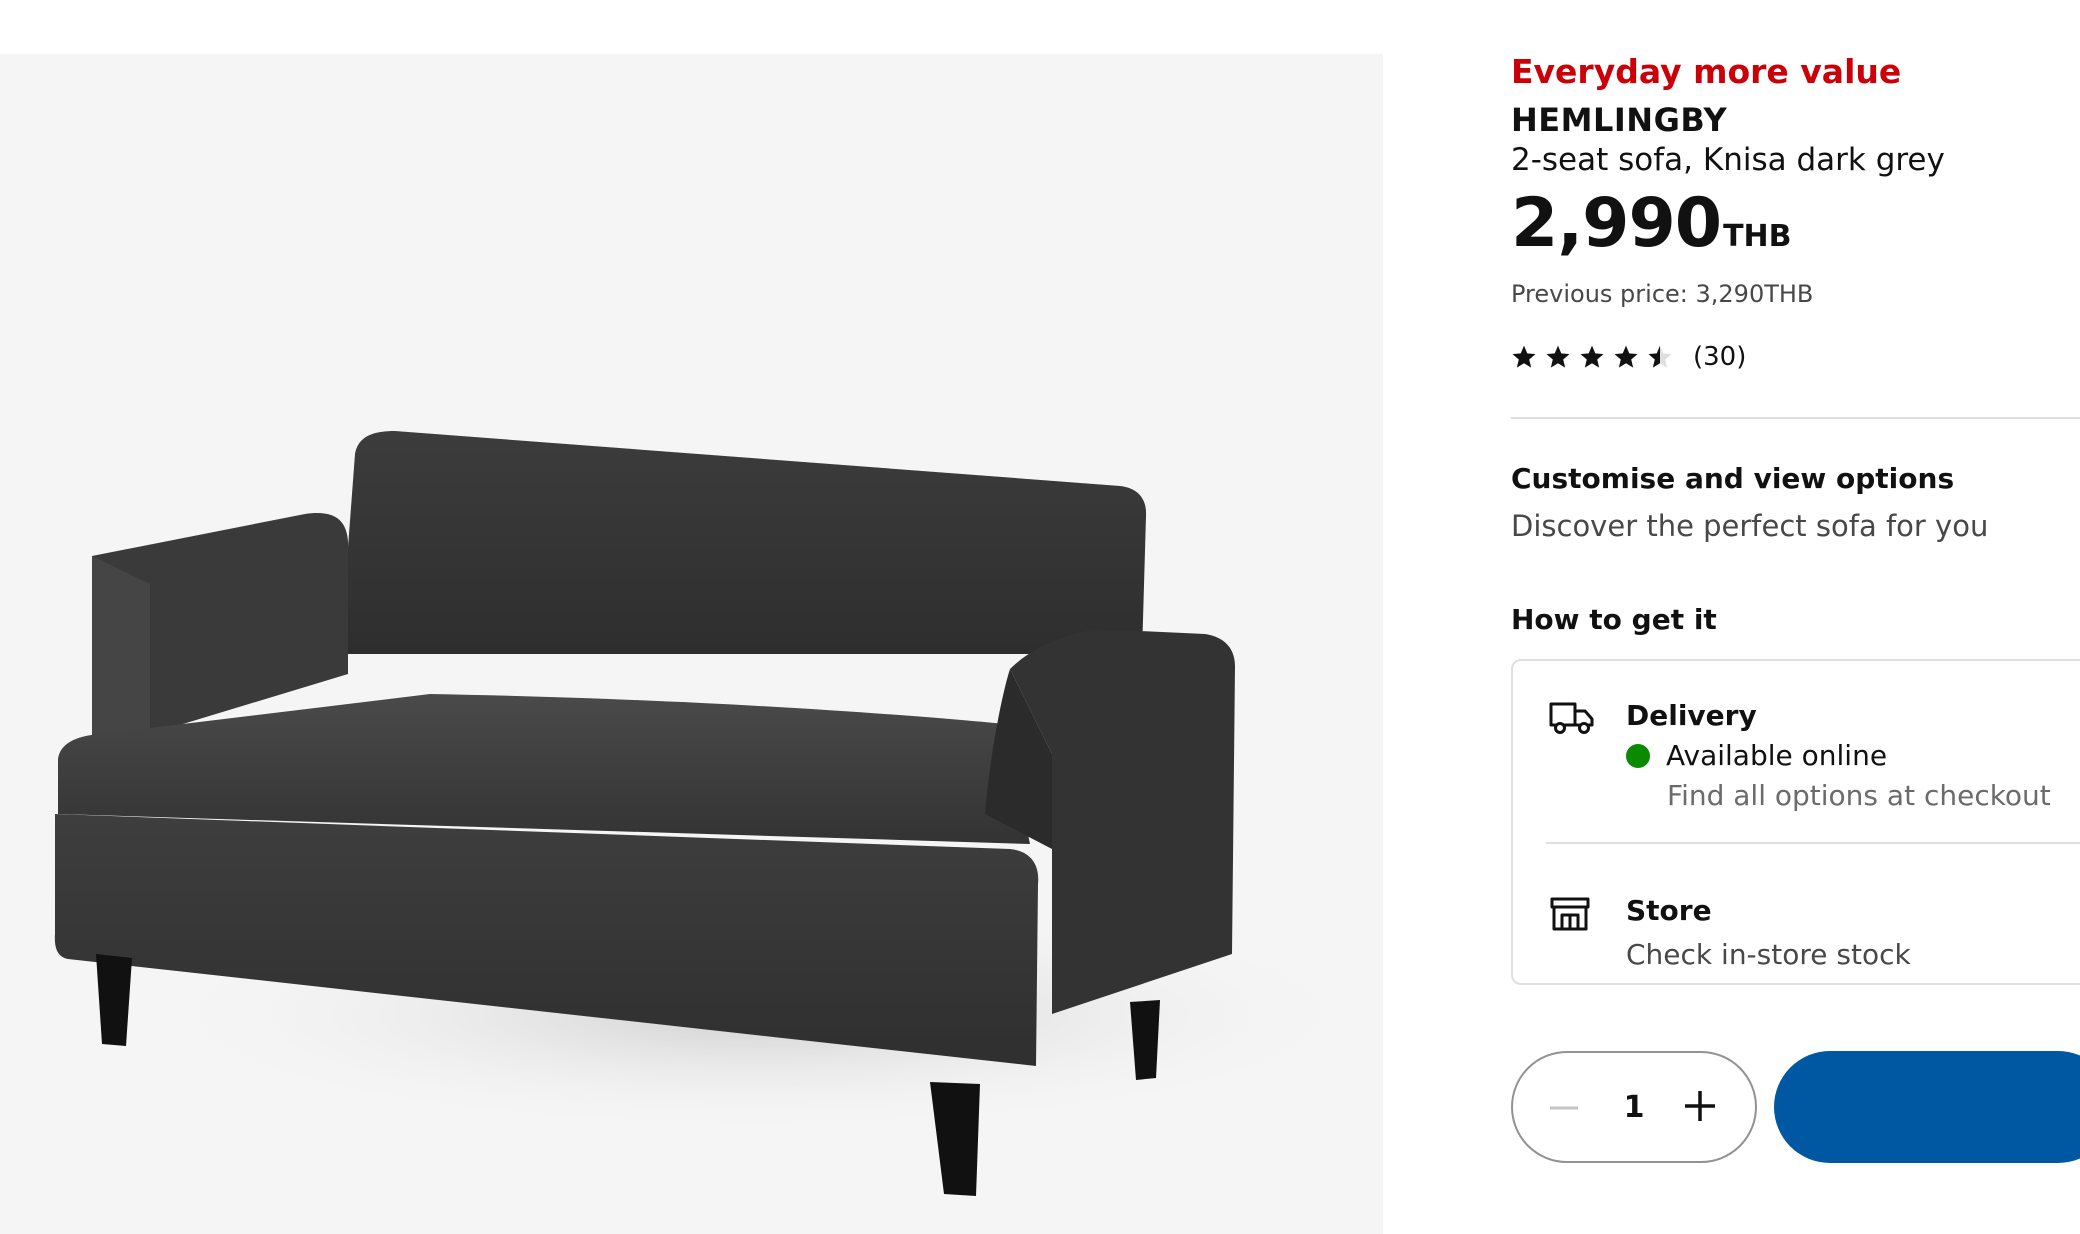 The width and height of the screenshot is (2080, 1234). Describe the element at coordinates (1733, 478) in the screenshot. I see `customise-title: Customise and view options` at that location.